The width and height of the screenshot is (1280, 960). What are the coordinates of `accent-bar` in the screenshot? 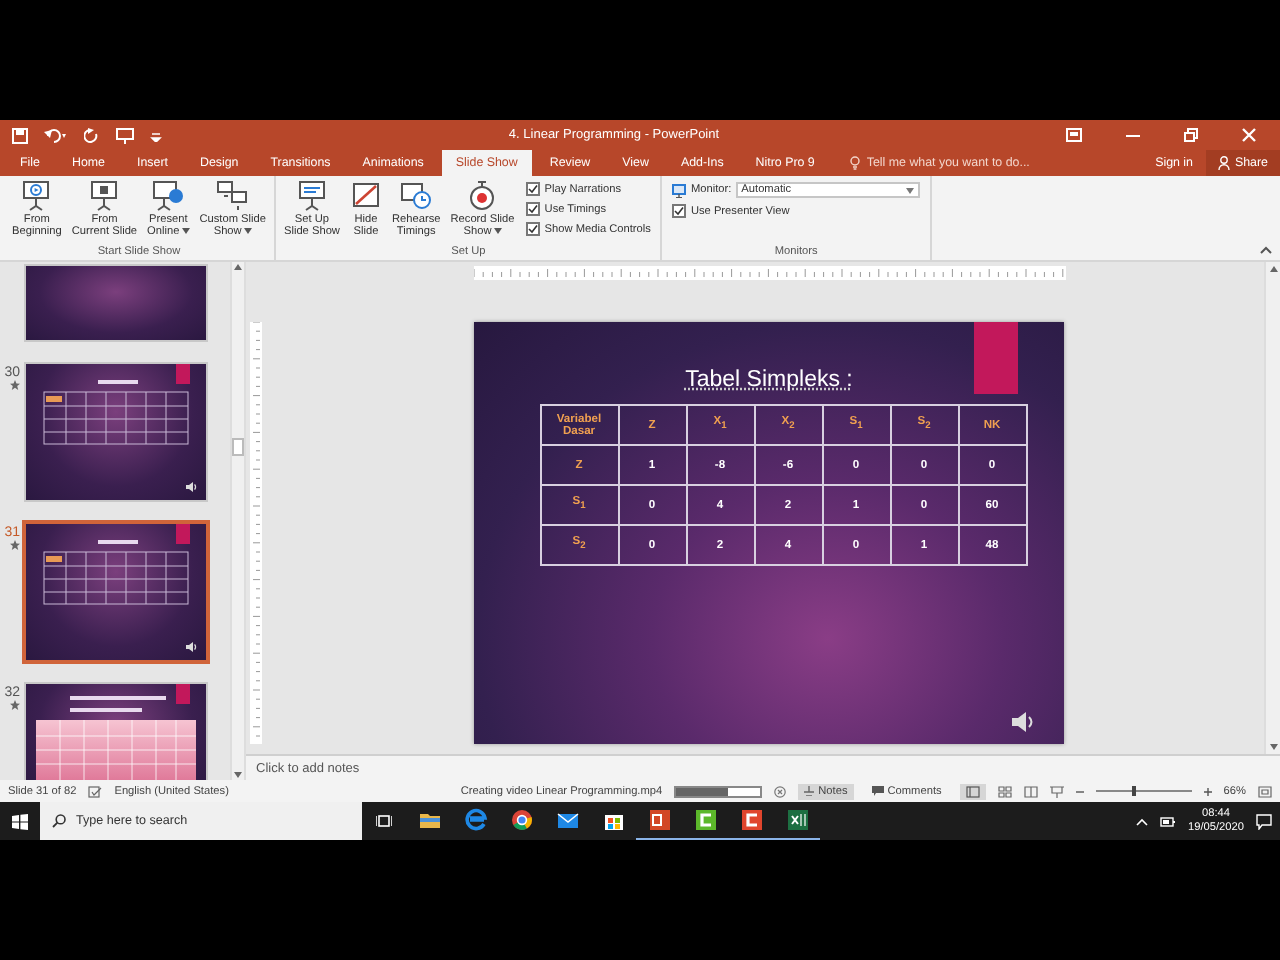 It's located at (996, 358).